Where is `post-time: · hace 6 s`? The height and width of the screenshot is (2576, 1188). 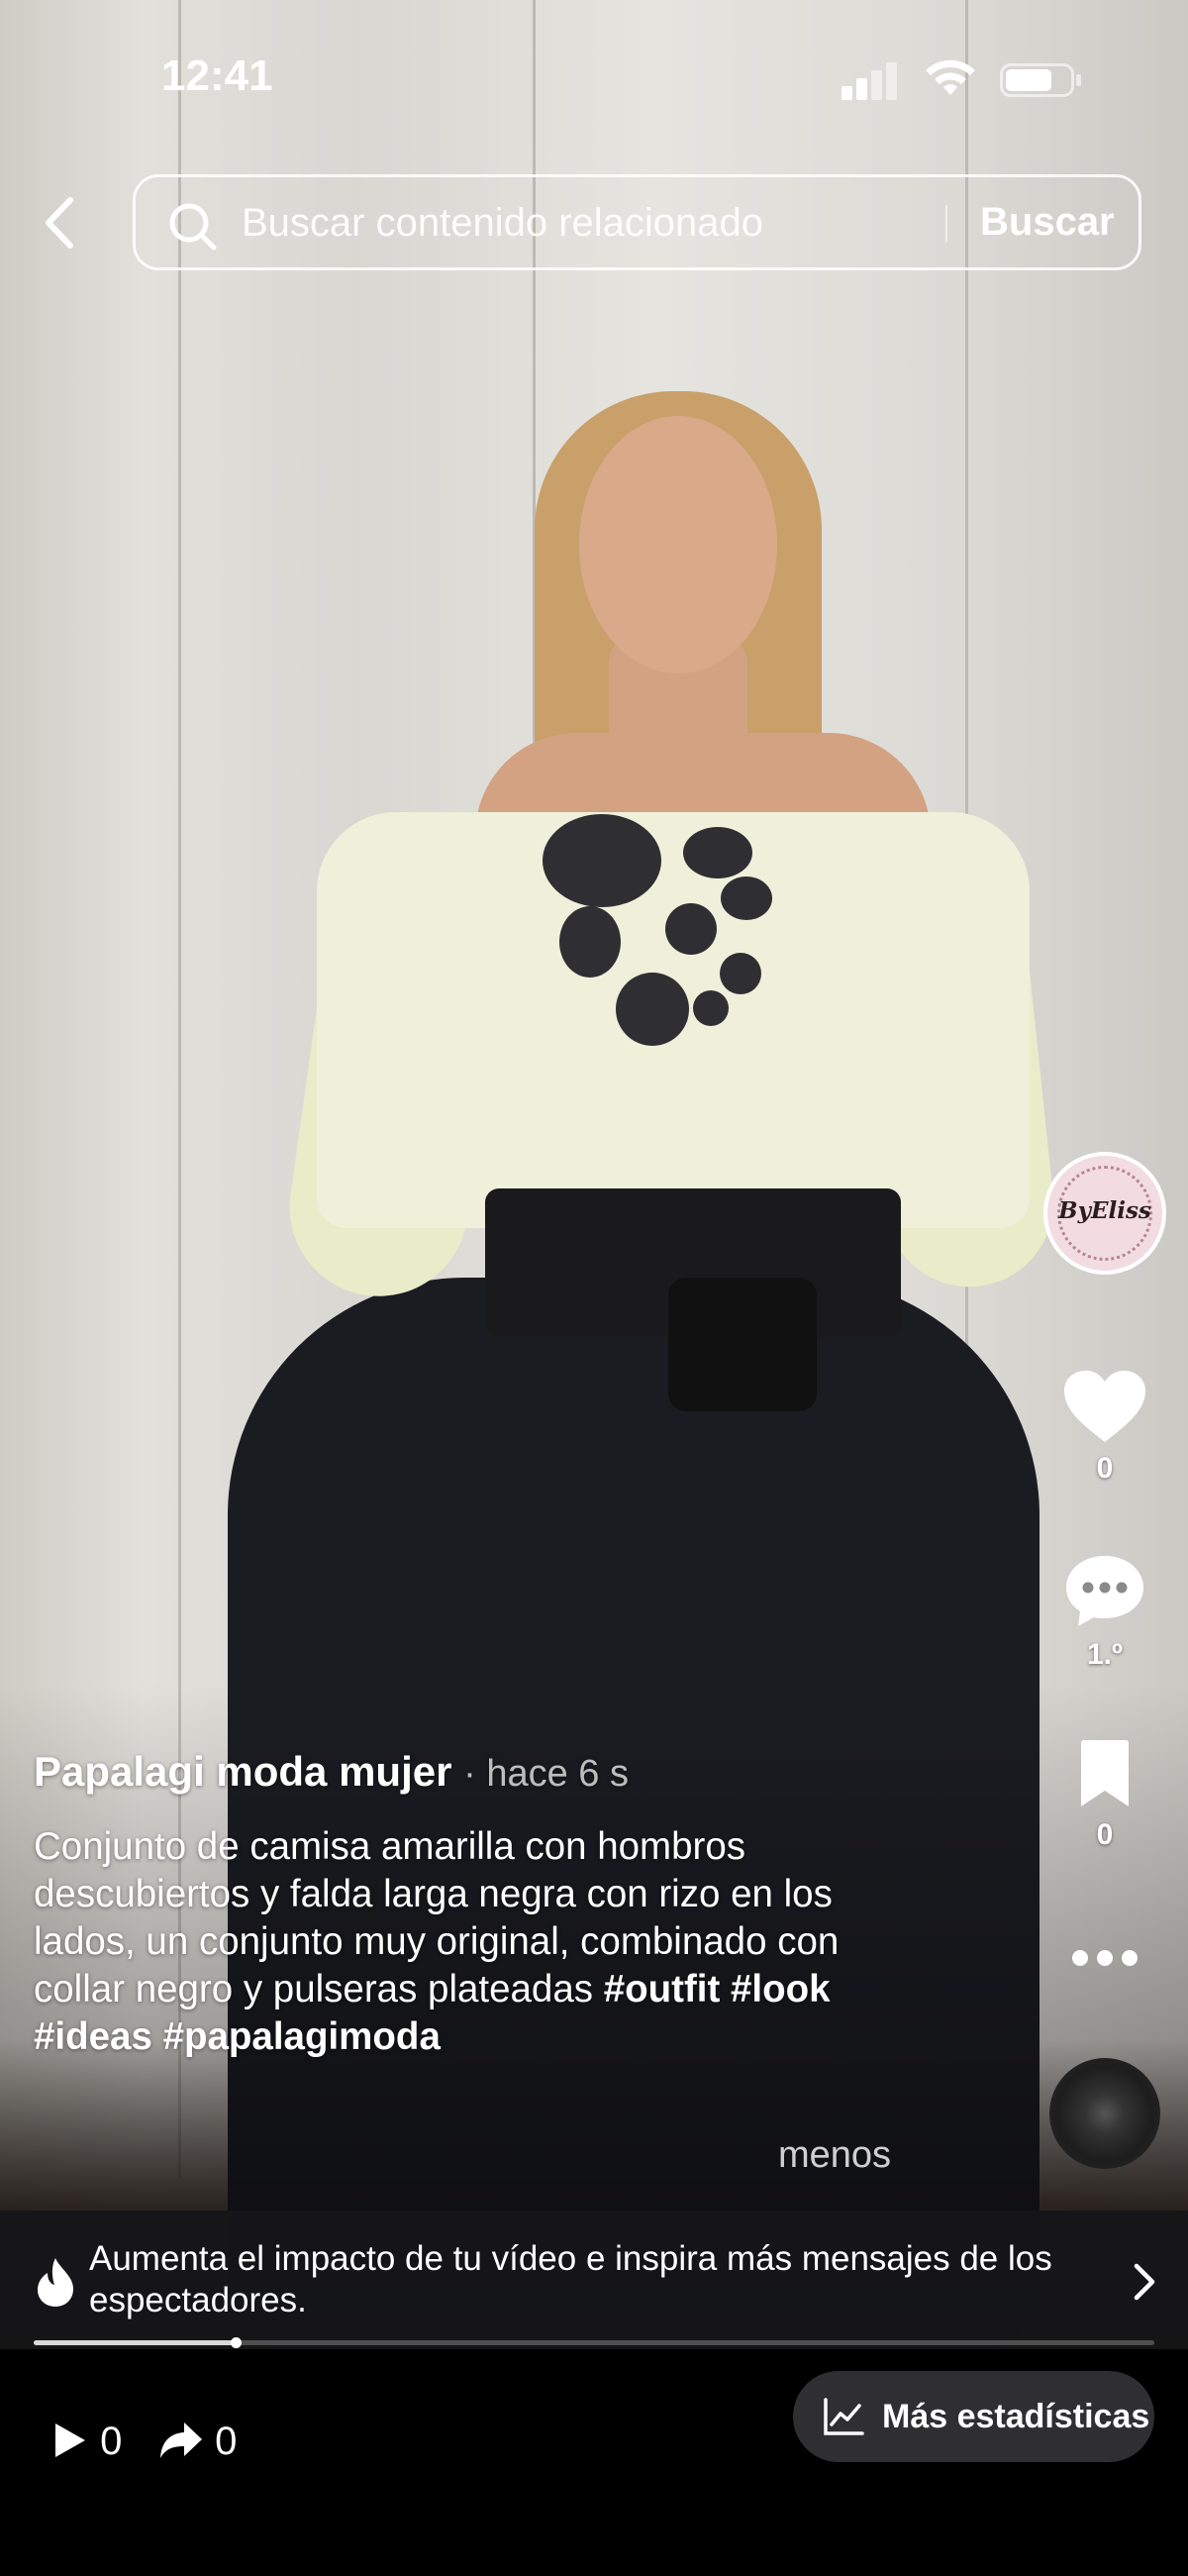
post-time: · hace 6 s is located at coordinates (546, 1774).